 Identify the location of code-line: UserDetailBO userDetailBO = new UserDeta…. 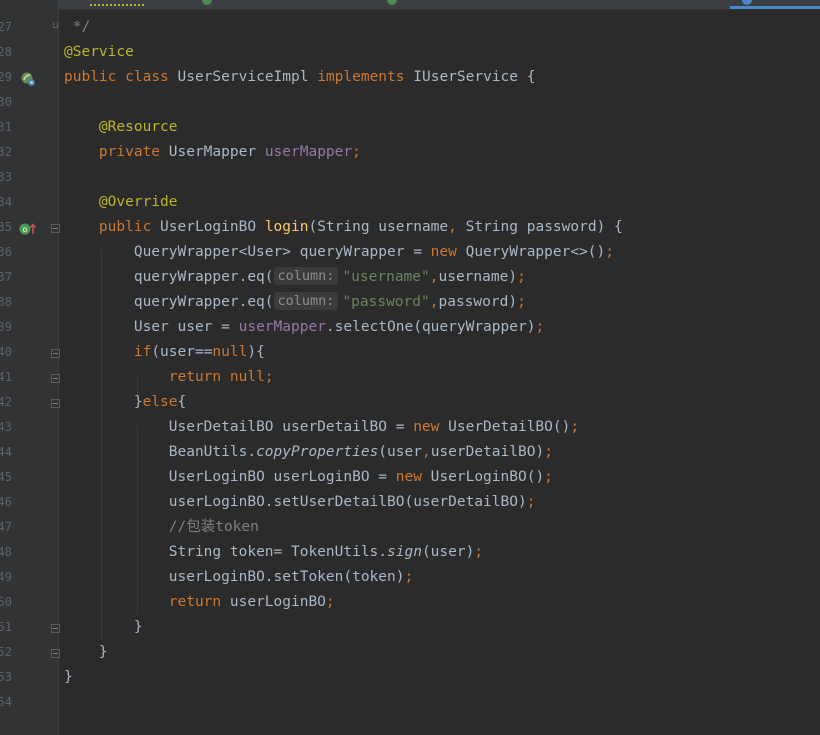
(321, 427).